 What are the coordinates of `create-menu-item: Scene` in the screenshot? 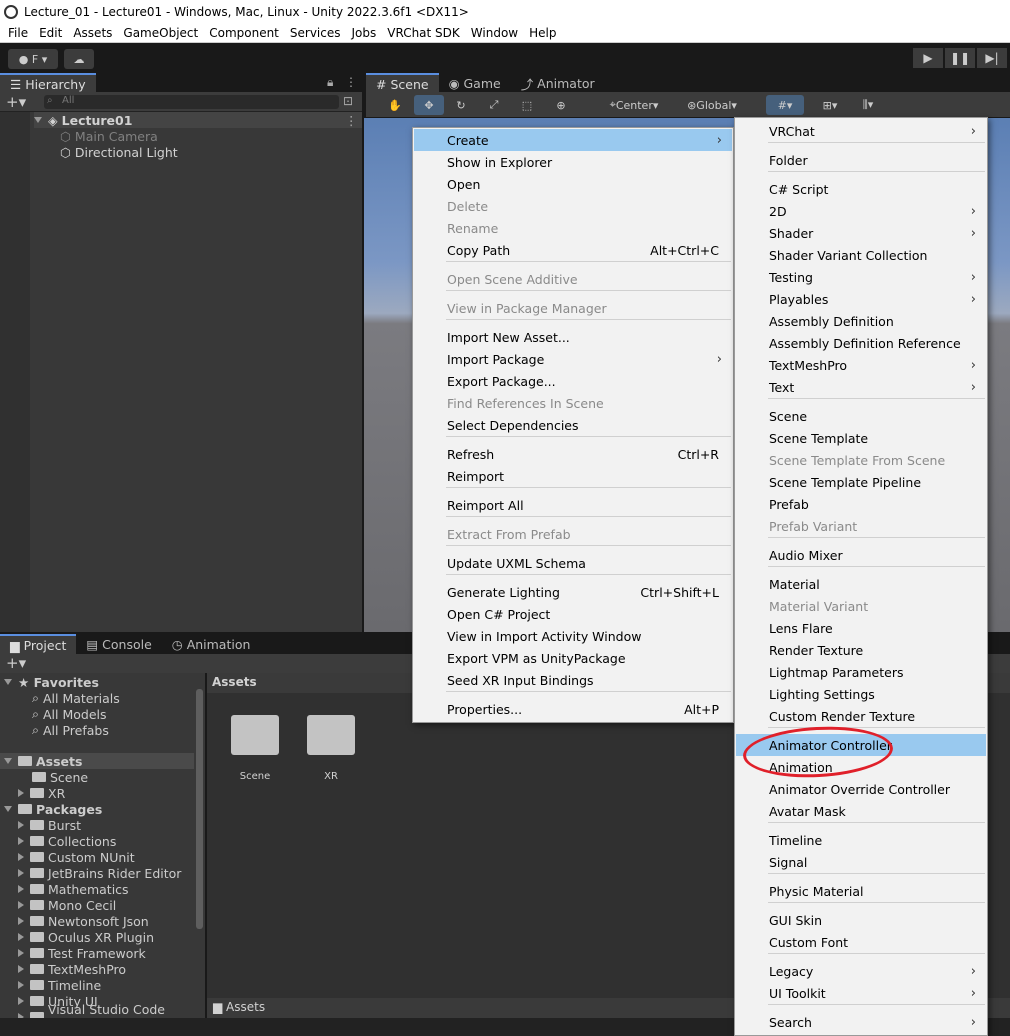 It's located at (861, 416).